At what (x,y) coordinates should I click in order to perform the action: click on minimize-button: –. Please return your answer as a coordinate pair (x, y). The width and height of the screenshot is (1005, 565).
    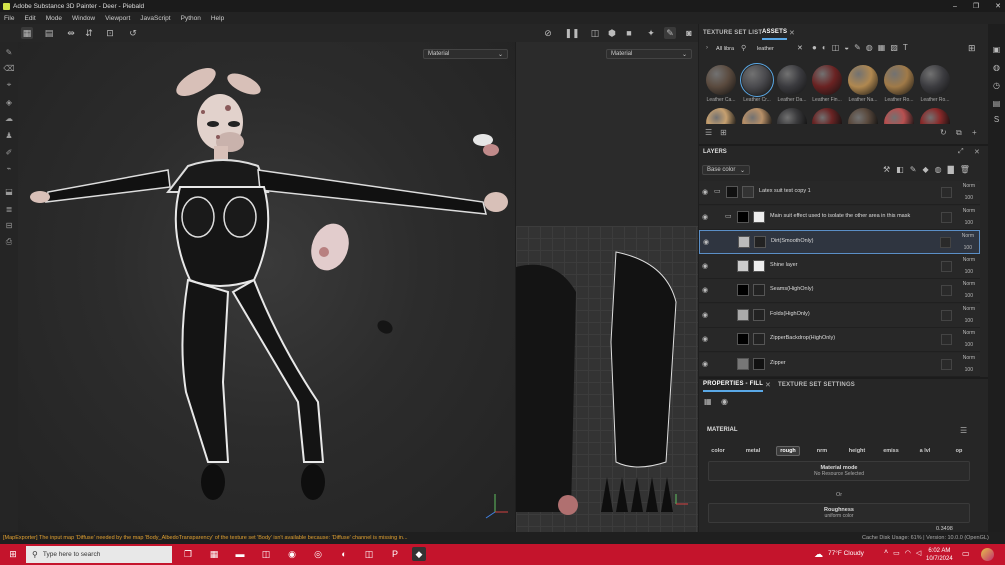
    Looking at the image, I should click on (955, 6).